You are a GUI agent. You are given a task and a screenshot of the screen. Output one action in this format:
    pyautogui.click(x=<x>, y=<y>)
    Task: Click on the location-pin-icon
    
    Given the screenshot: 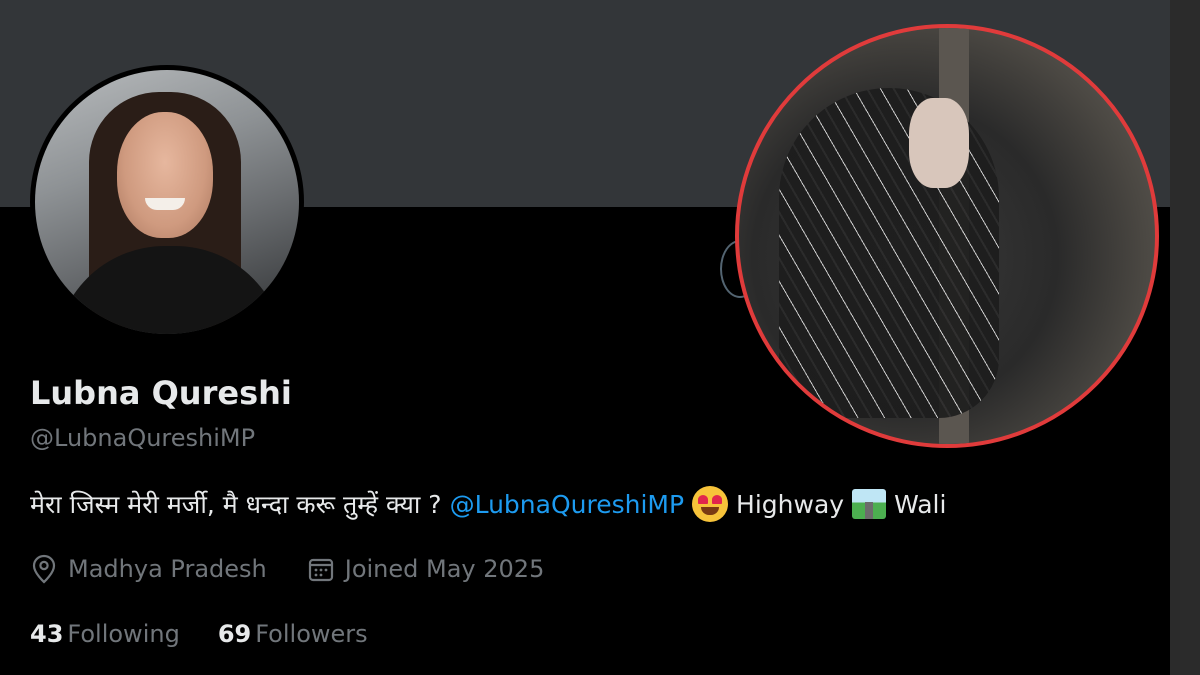 What is the action you would take?
    pyautogui.click(x=44, y=569)
    